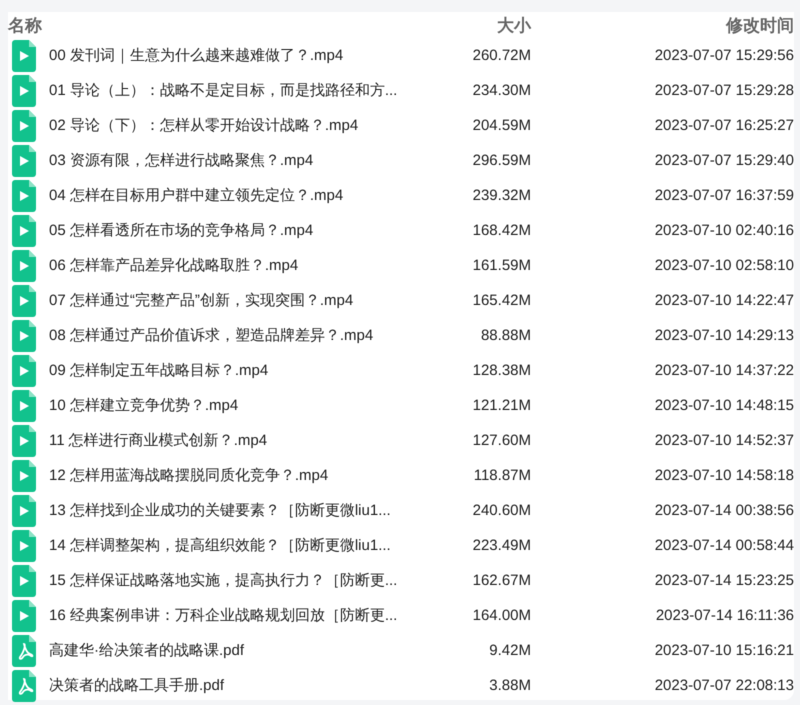 This screenshot has width=800, height=705. I want to click on file-name: 12 怎样用蓝海战略摆脱同质化竞争？.mp4, so click(233, 475).